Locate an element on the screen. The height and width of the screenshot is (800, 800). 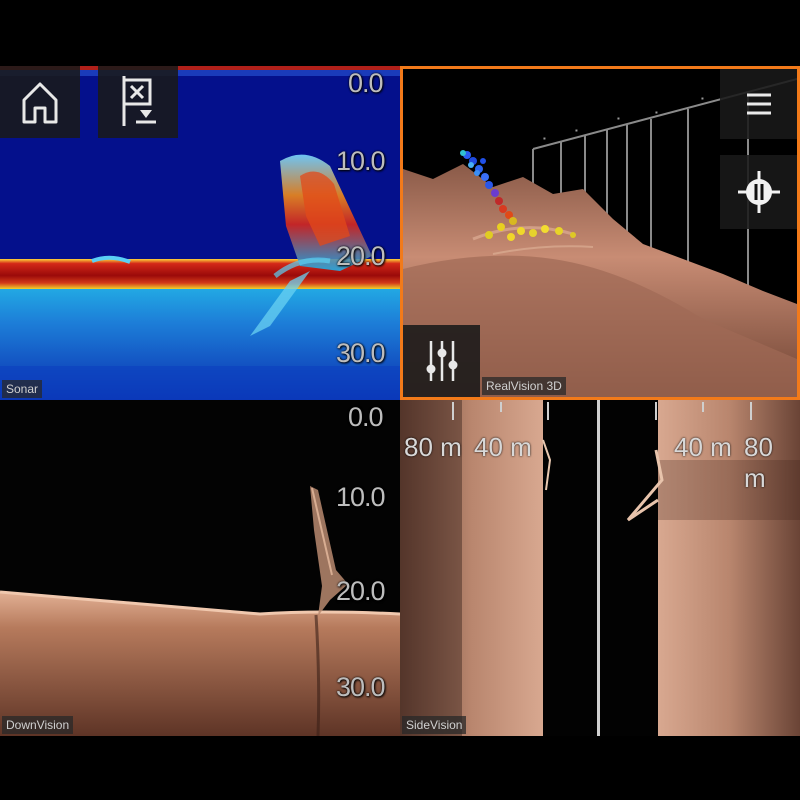
waypoint-button is located at coordinates (138, 102).